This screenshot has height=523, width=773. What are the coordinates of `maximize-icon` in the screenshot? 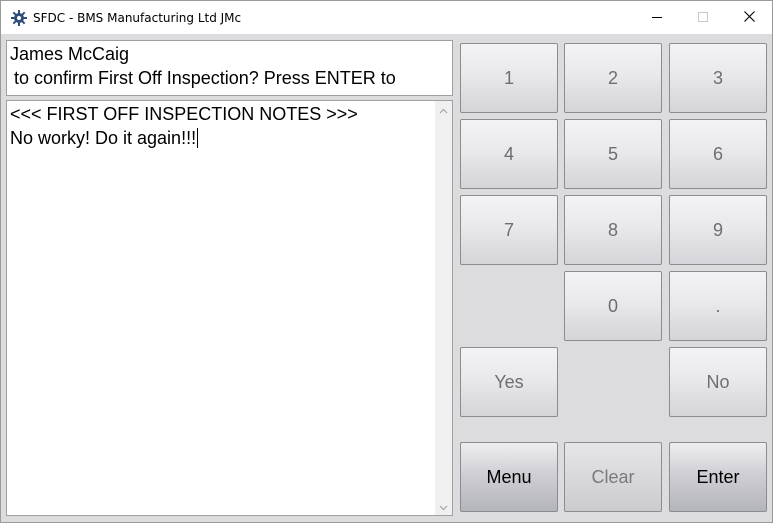 It's located at (703, 18).